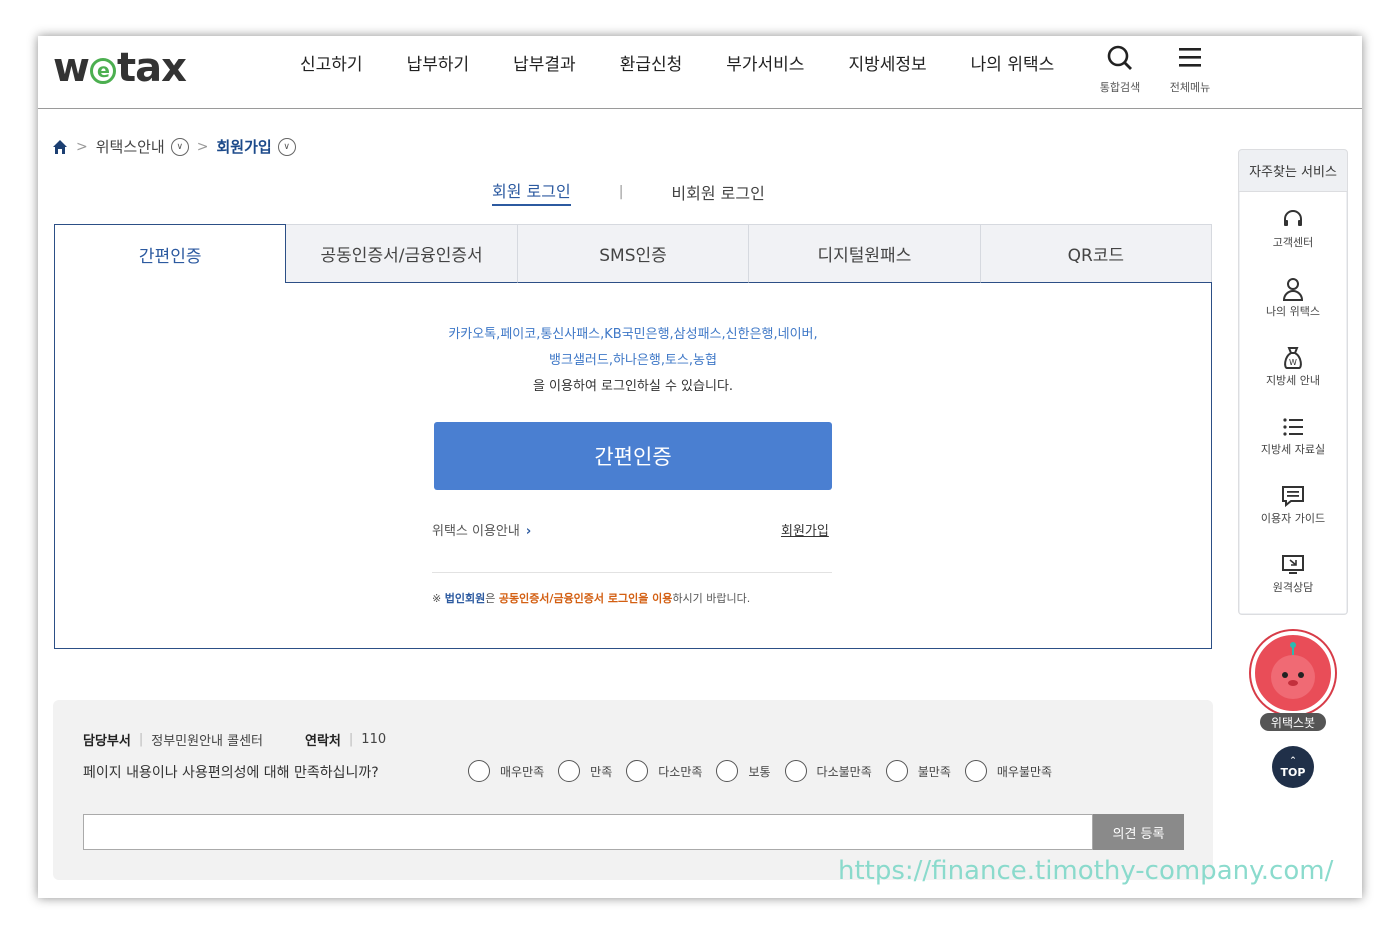  What do you see at coordinates (1293, 218) in the screenshot?
I see `headset-icon` at bounding box center [1293, 218].